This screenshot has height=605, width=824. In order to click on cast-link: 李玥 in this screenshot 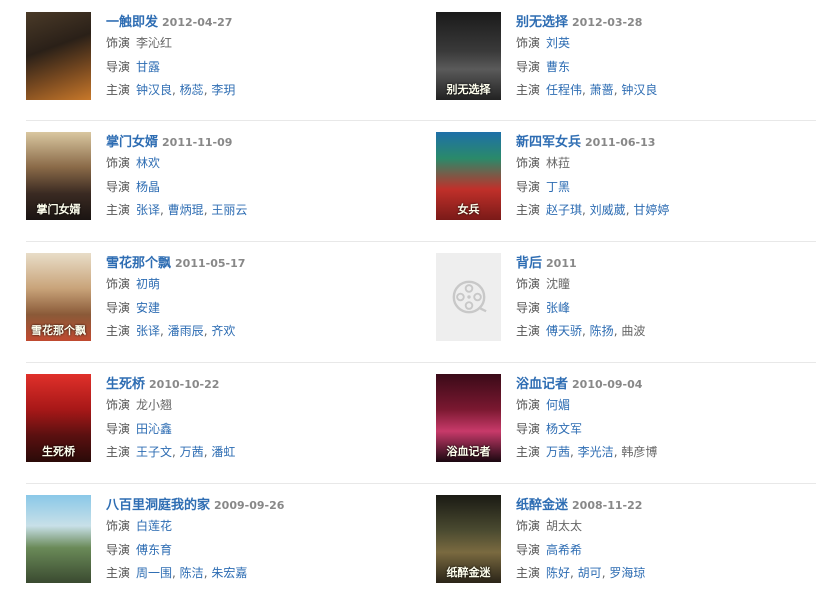, I will do `click(223, 90)`.